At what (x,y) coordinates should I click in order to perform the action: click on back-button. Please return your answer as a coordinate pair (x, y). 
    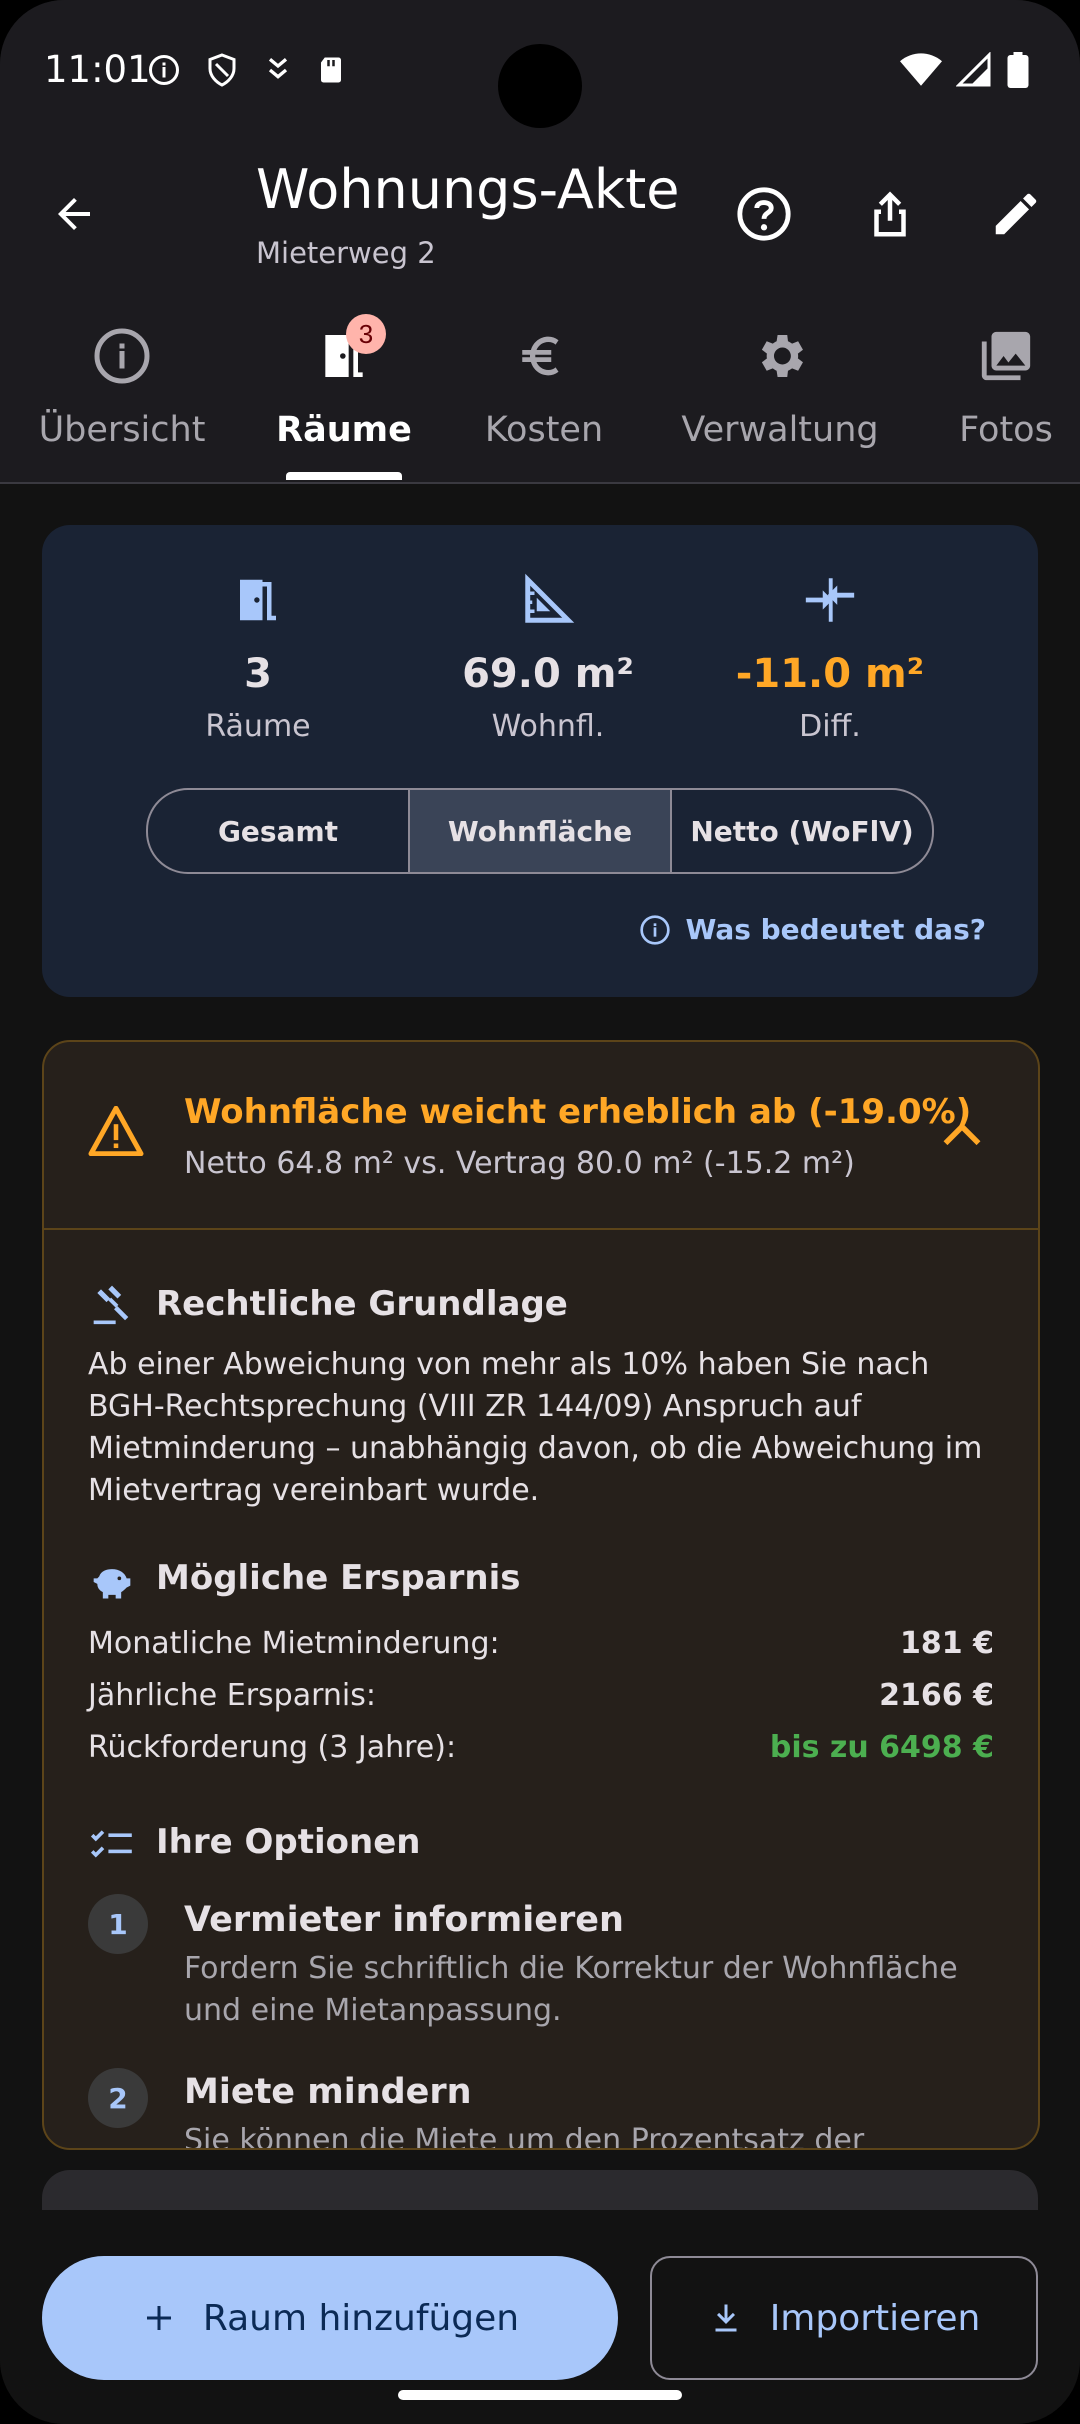
    Looking at the image, I should click on (74, 214).